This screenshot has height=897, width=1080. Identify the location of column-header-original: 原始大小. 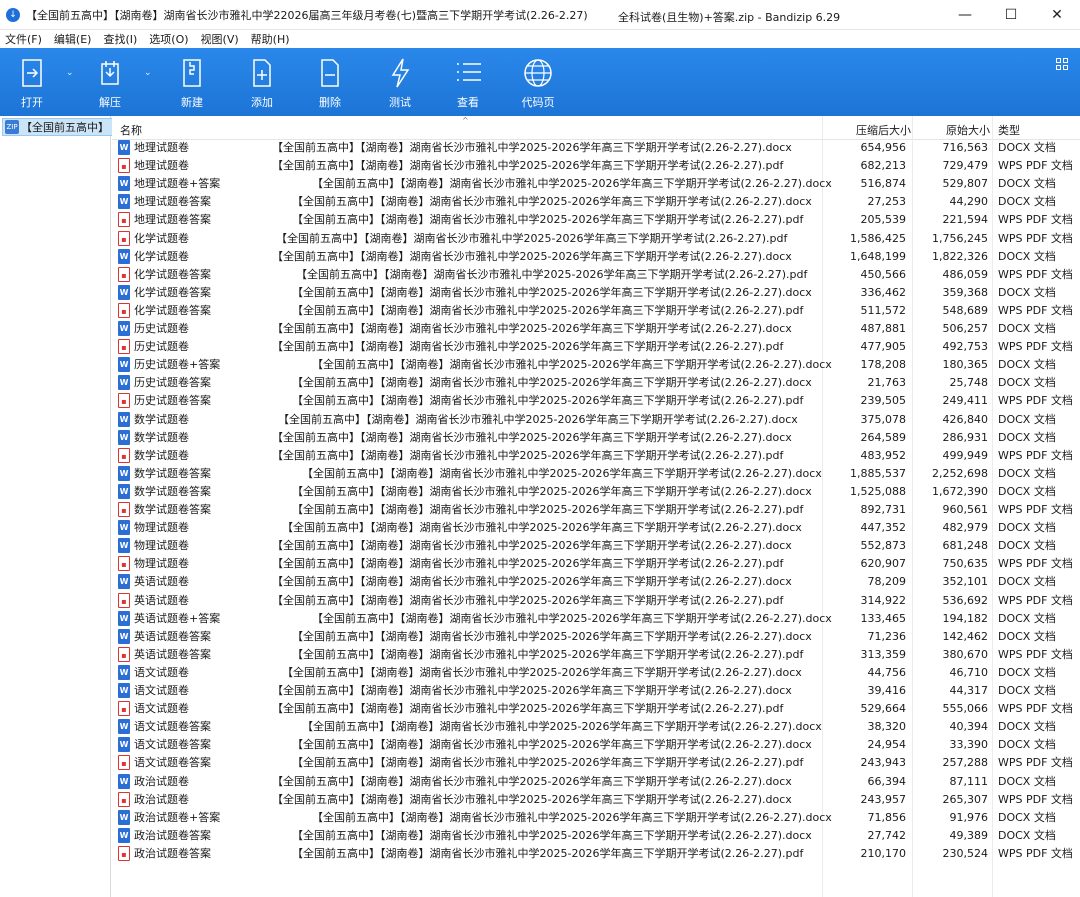
(968, 130).